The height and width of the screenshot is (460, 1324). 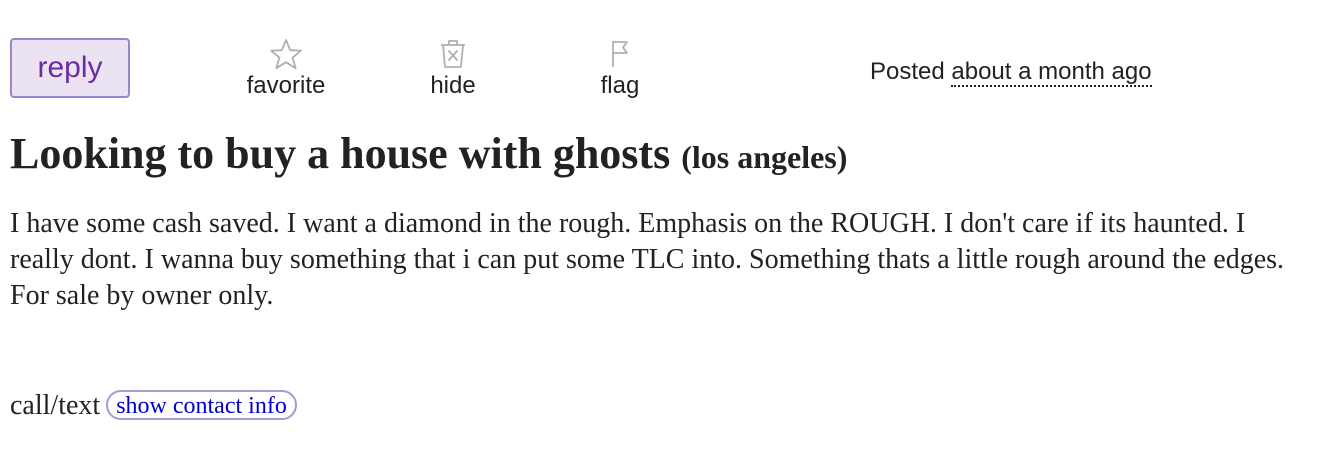 What do you see at coordinates (764, 157) in the screenshot?
I see `post-location: (los angeles)` at bounding box center [764, 157].